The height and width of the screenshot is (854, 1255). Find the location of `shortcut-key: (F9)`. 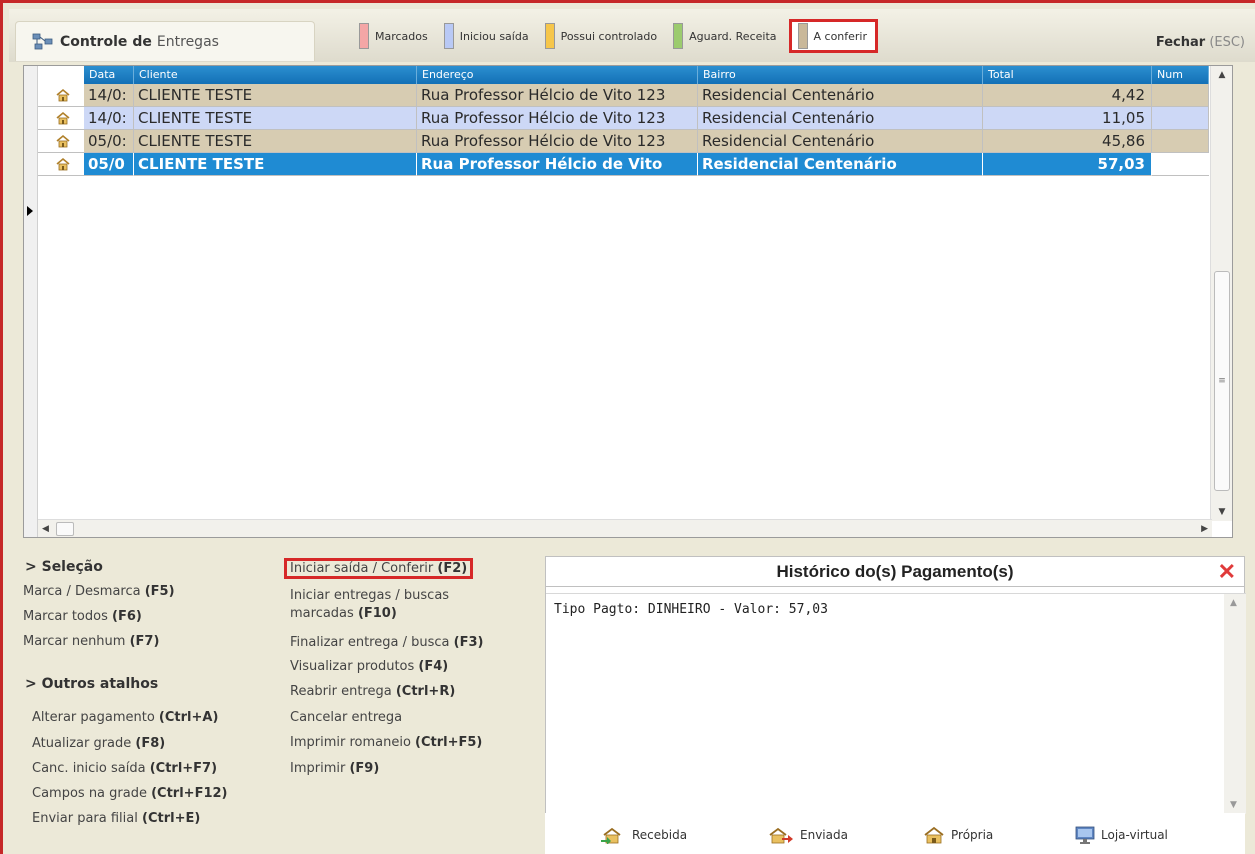

shortcut-key: (F9) is located at coordinates (364, 768).